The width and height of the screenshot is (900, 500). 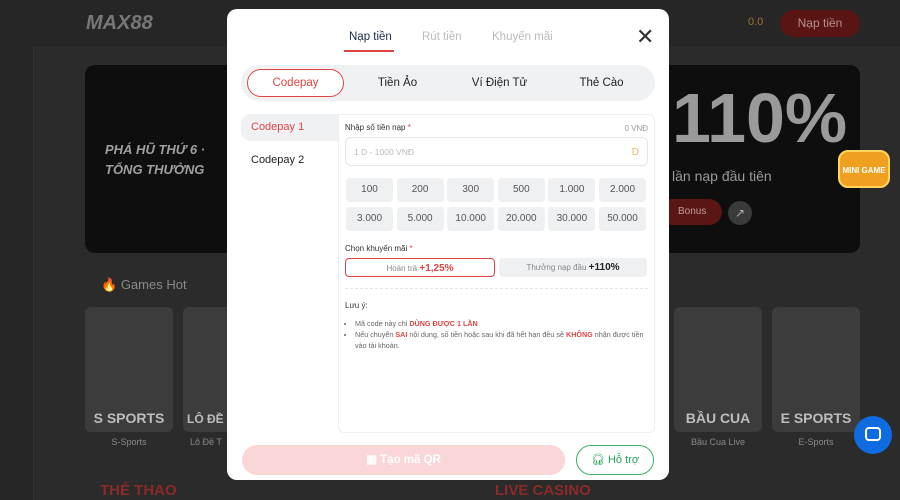 I want to click on currency-suffix: D, so click(x=635, y=152).